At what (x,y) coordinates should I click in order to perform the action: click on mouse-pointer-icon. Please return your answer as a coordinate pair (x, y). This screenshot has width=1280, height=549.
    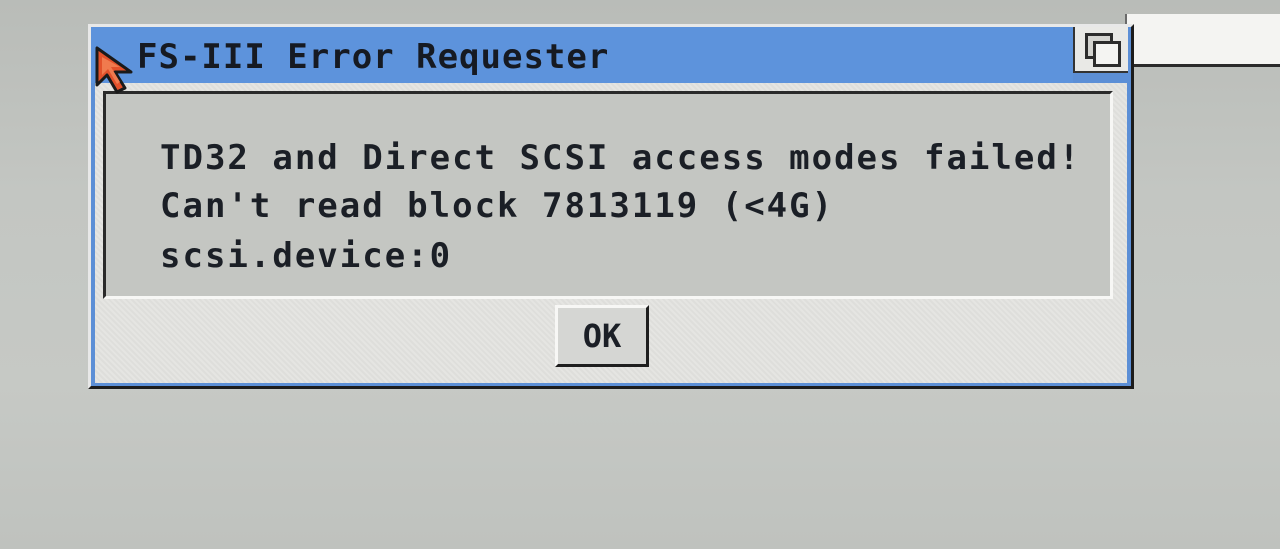
    Looking at the image, I should click on (114, 70).